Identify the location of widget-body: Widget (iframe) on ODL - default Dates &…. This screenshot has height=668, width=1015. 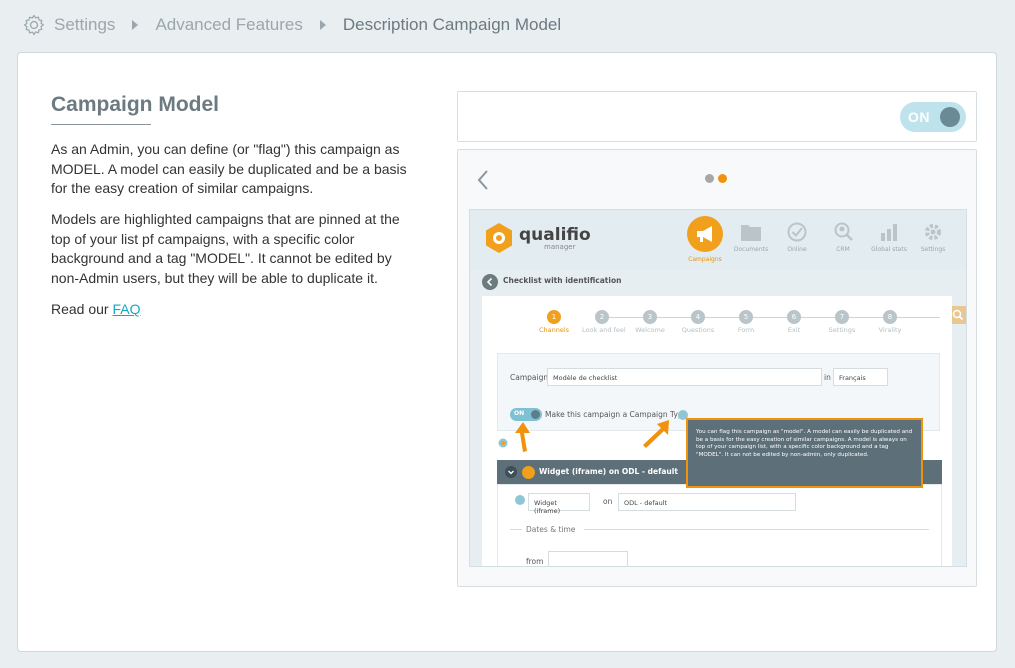
(719, 525).